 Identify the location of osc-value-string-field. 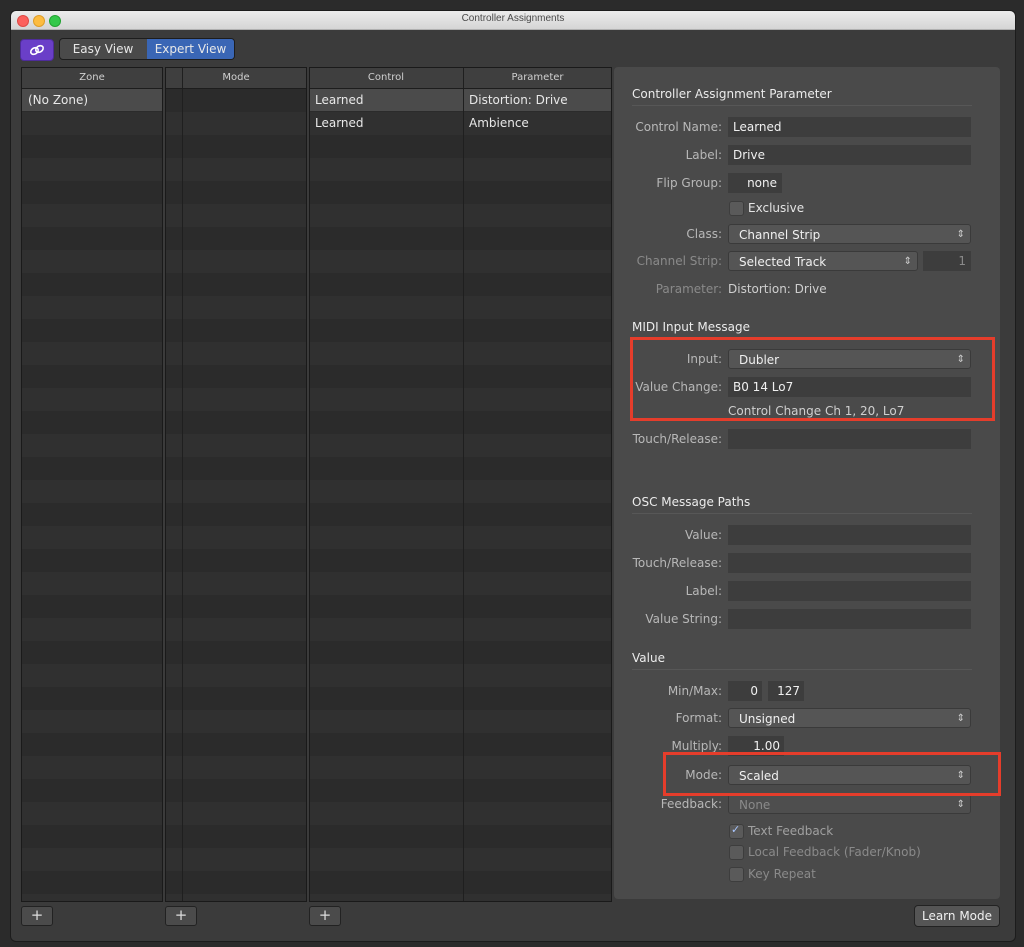
(849, 619).